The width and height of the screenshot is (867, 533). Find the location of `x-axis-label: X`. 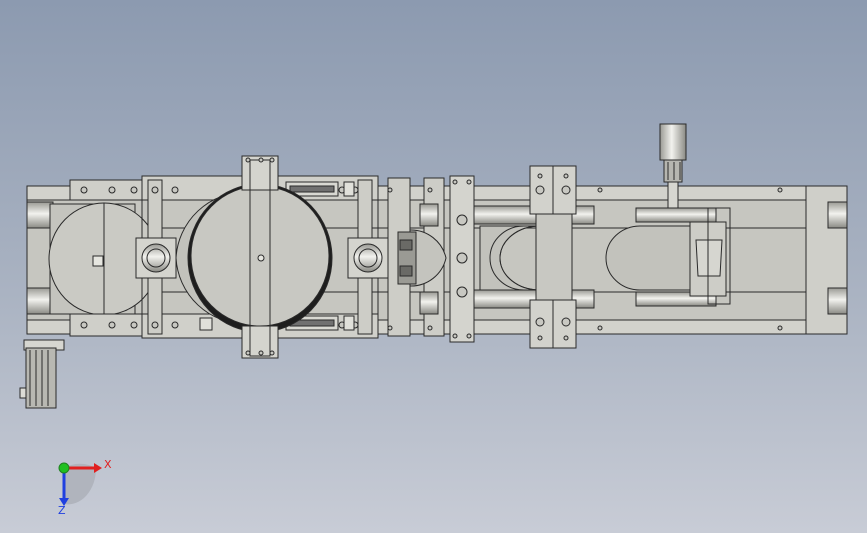

x-axis-label: X is located at coordinates (108, 464).